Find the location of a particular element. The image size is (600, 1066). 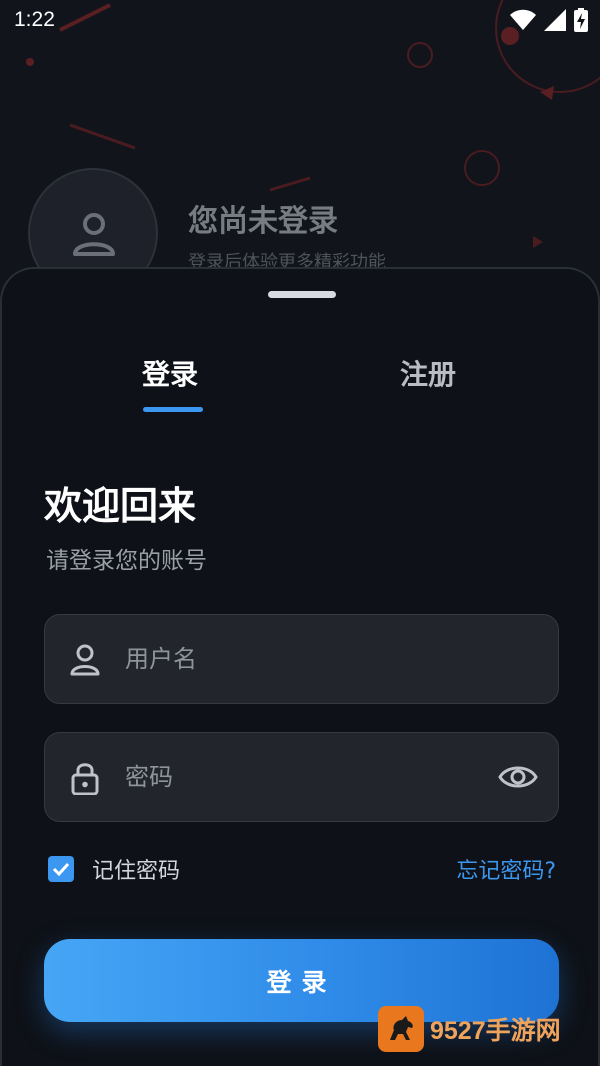

watermark-text: 9527手游网 is located at coordinates (495, 1031).